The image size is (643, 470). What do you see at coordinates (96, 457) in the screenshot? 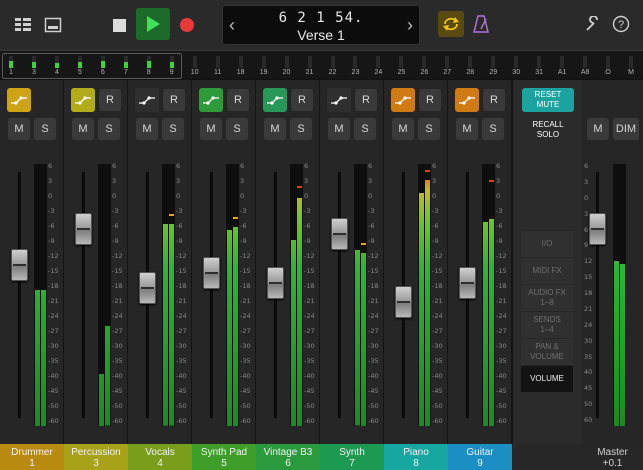
I see `channel-name-bar: Percussion 3` at bounding box center [96, 457].